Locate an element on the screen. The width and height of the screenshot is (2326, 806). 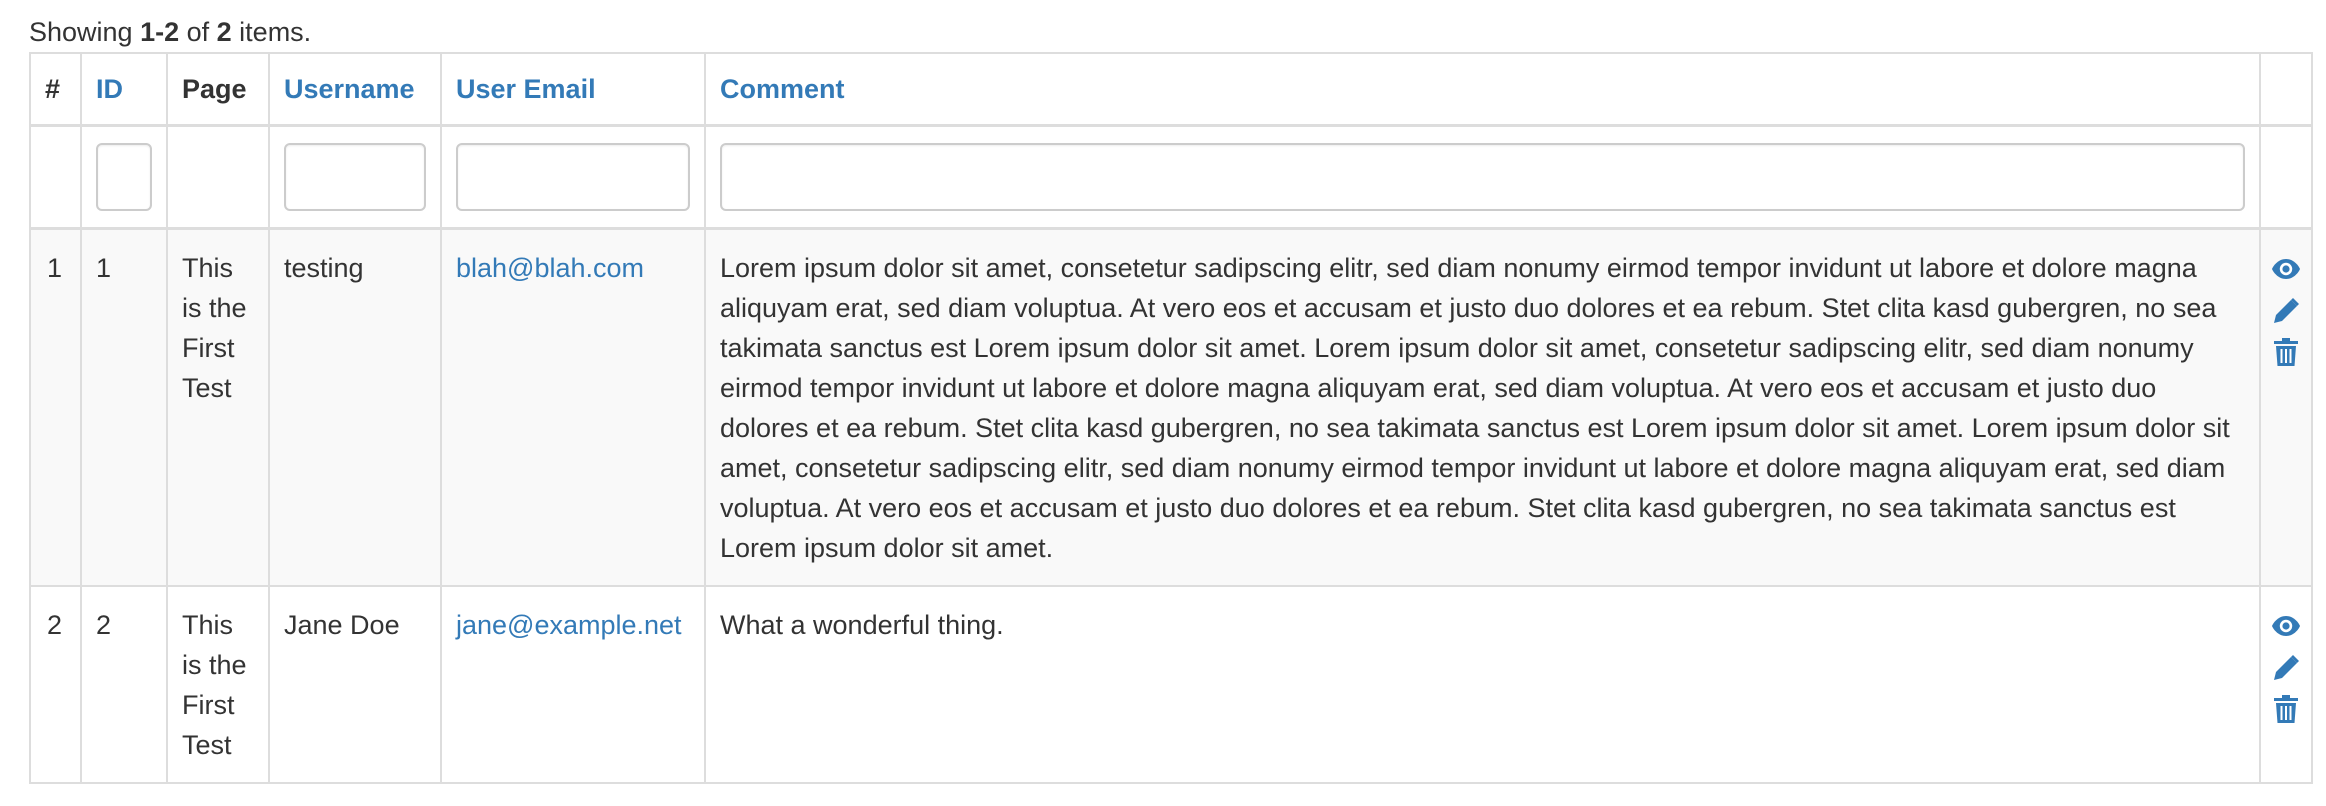
sort-link-id: ID is located at coordinates (109, 89).